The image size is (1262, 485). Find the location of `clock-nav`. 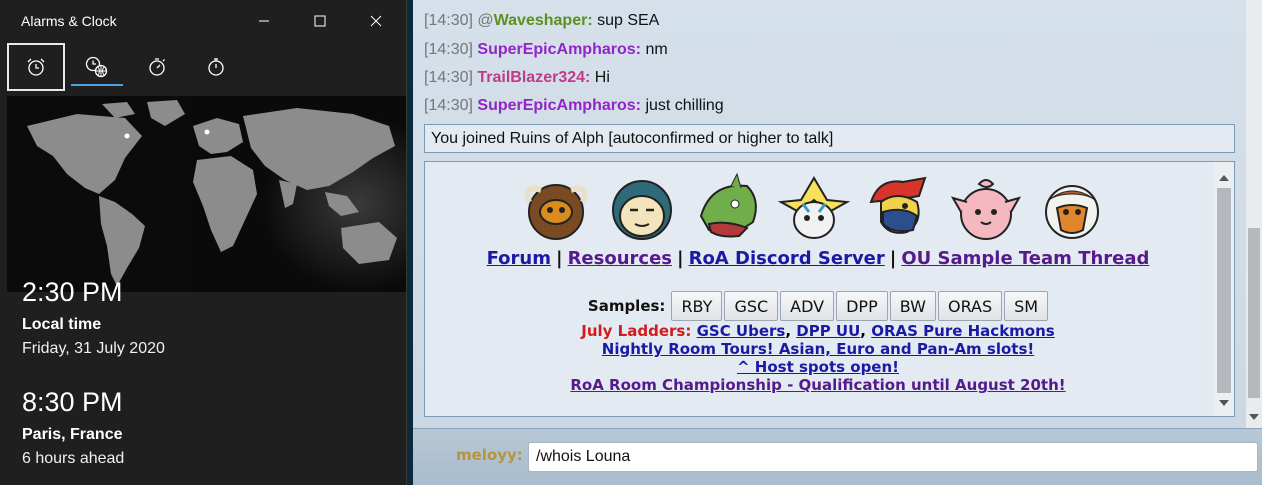

clock-nav is located at coordinates (122, 67).